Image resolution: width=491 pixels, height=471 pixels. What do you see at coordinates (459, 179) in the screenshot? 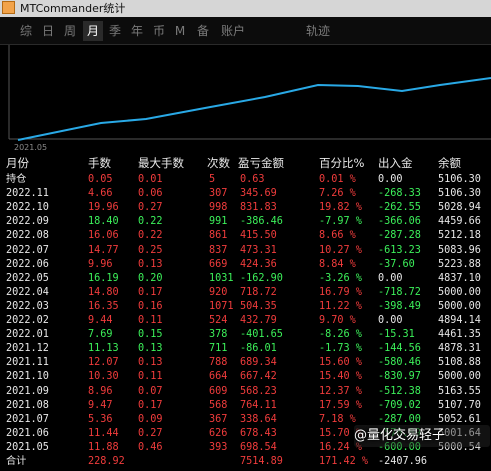
I see `cell-balance: 5106.30` at bounding box center [459, 179].